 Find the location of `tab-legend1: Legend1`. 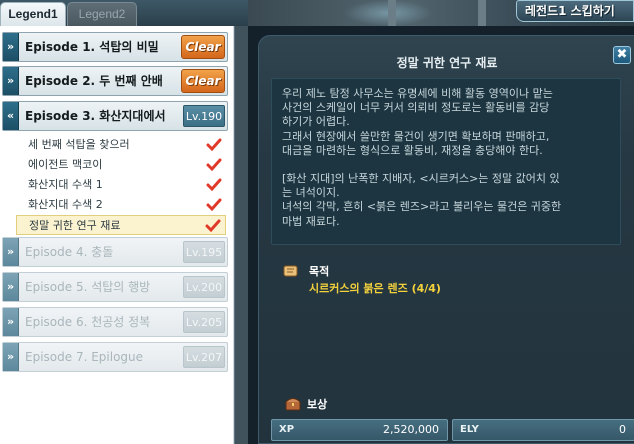

tab-legend1: Legend1 is located at coordinates (33, 14).